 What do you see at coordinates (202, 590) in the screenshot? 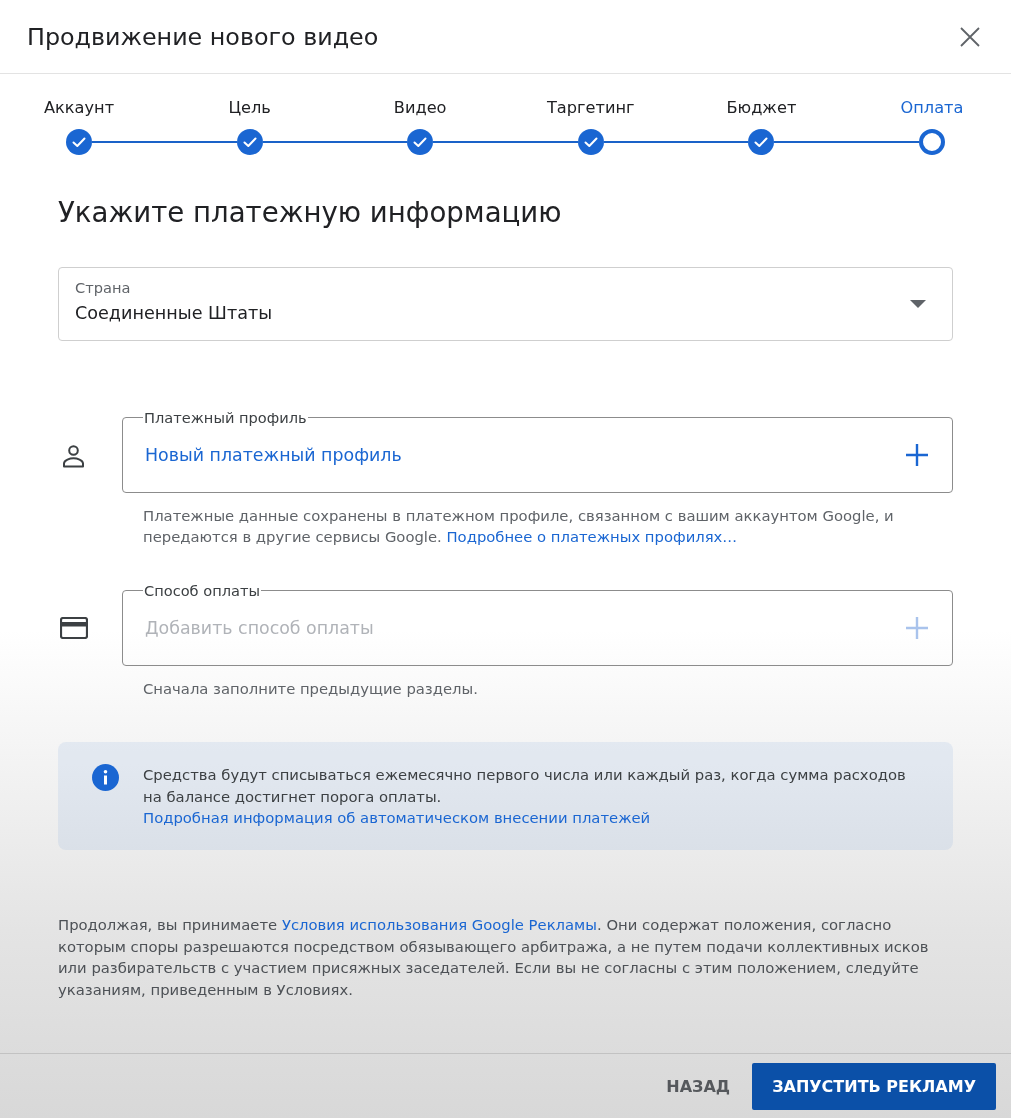
I see `field-label: Способ оплаты` at bounding box center [202, 590].